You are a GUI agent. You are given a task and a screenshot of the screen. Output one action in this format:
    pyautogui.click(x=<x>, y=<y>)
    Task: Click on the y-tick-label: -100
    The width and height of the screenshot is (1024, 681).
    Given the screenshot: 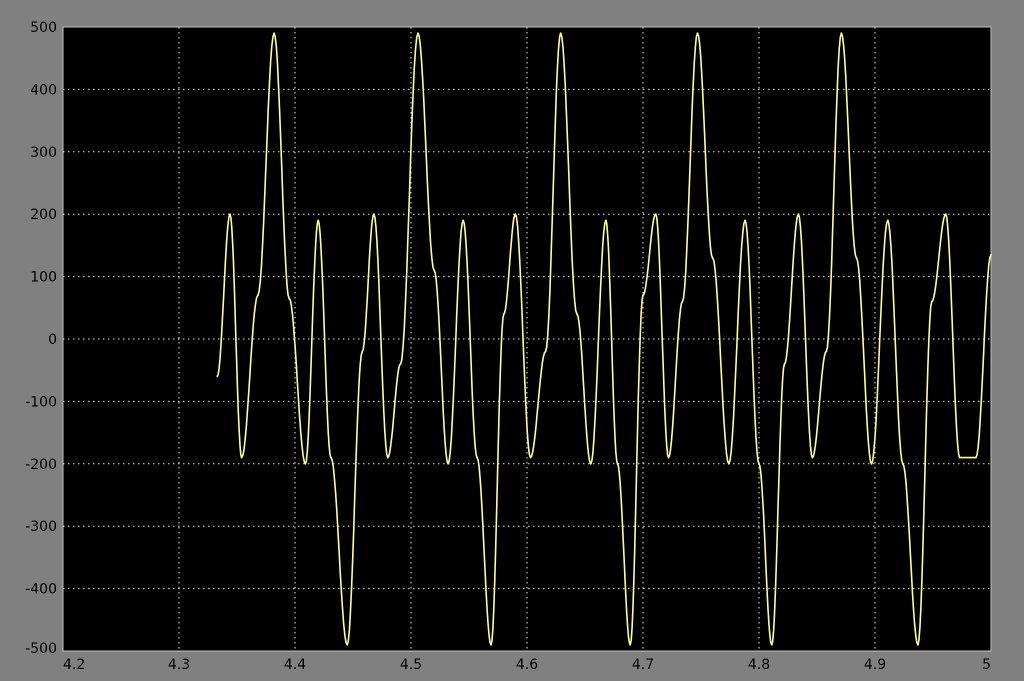 What is the action you would take?
    pyautogui.click(x=41, y=402)
    